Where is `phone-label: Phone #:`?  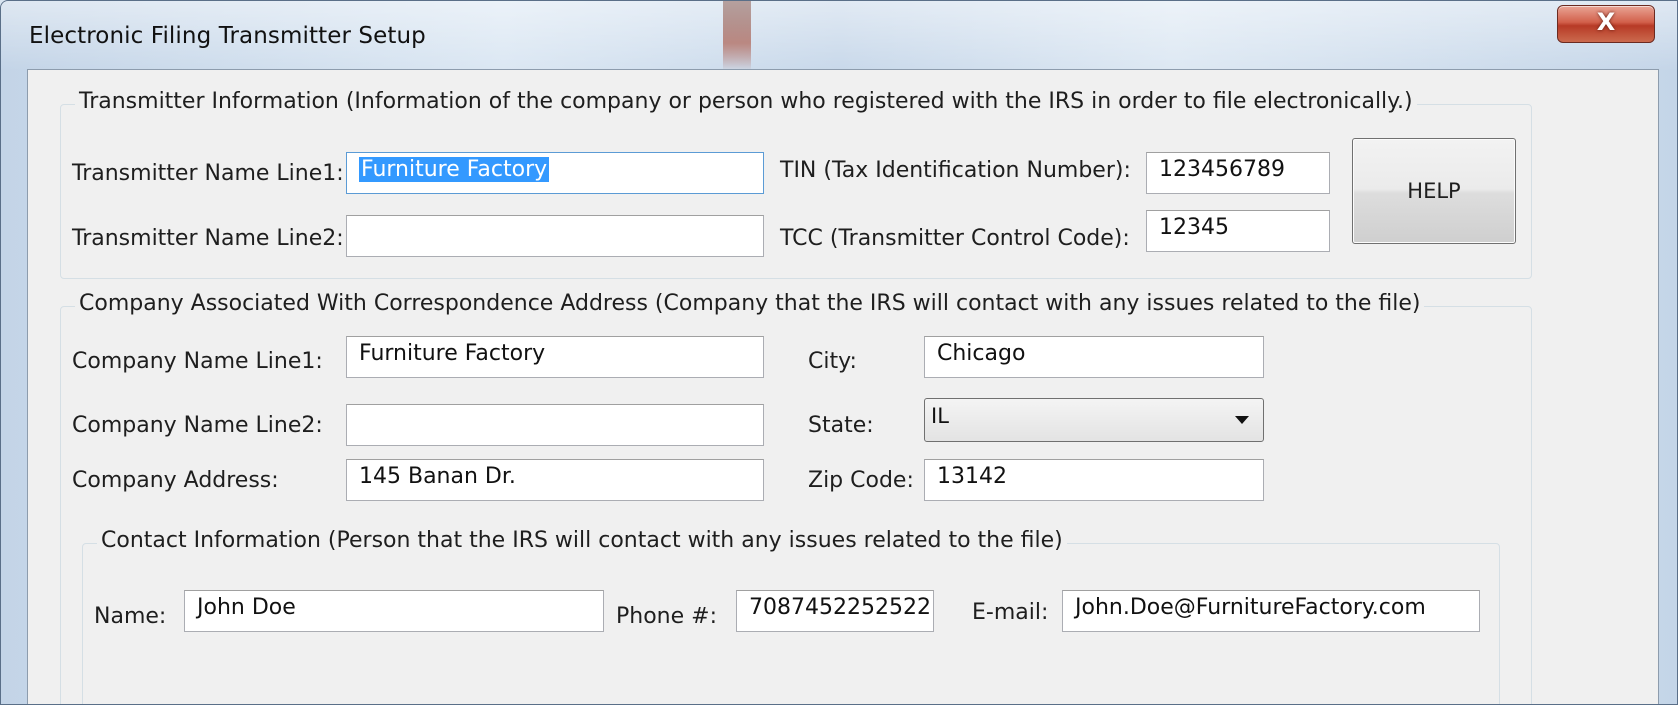 phone-label: Phone #: is located at coordinates (666, 616).